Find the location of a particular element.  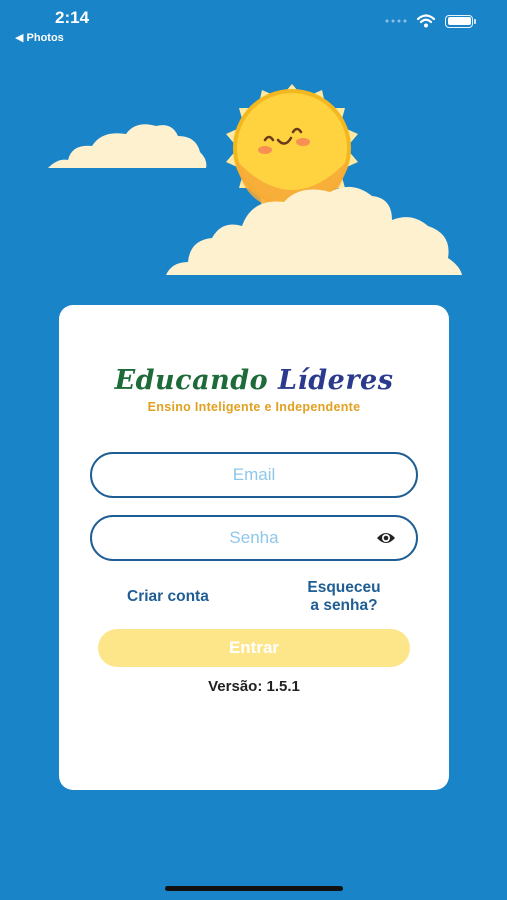

status-icons is located at coordinates (430, 21).